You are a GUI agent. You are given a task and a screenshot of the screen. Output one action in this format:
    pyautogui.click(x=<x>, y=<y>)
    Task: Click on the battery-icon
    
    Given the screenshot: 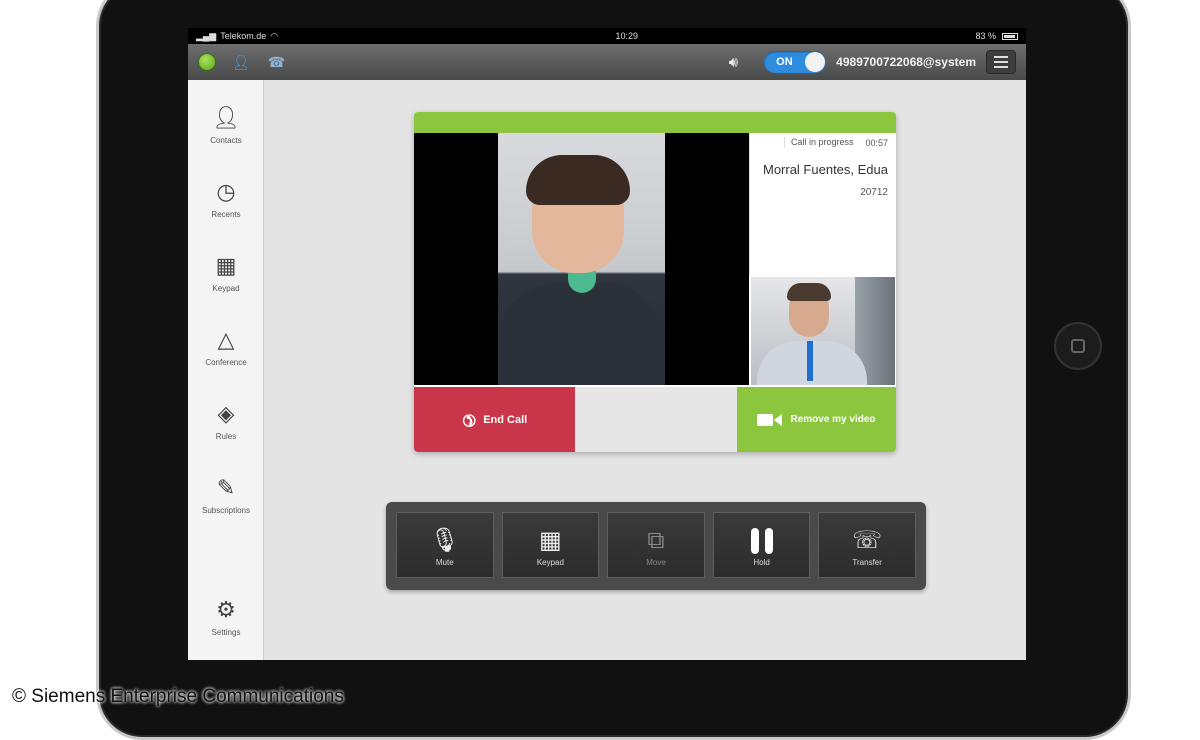 What is the action you would take?
    pyautogui.click(x=1009, y=36)
    